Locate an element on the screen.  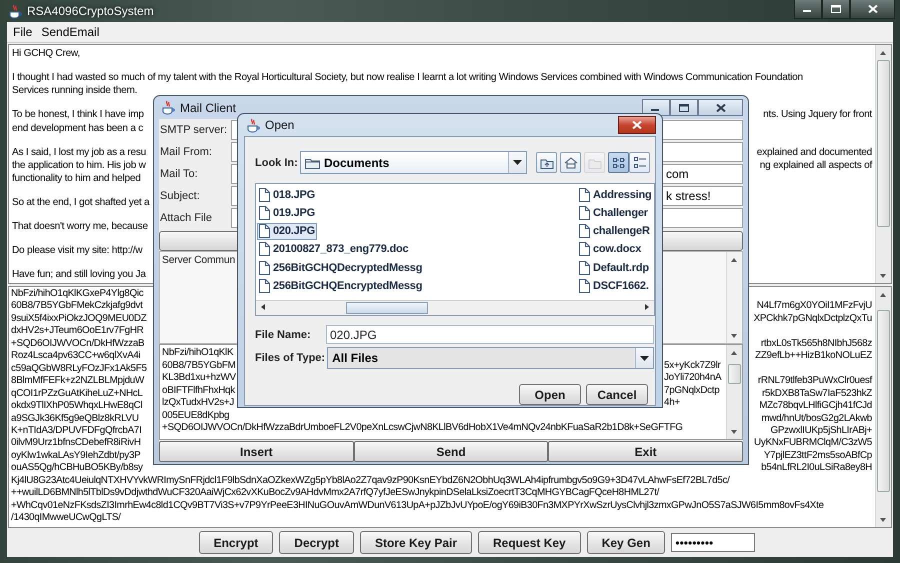
field-label: Files of Type: is located at coordinates (290, 358).